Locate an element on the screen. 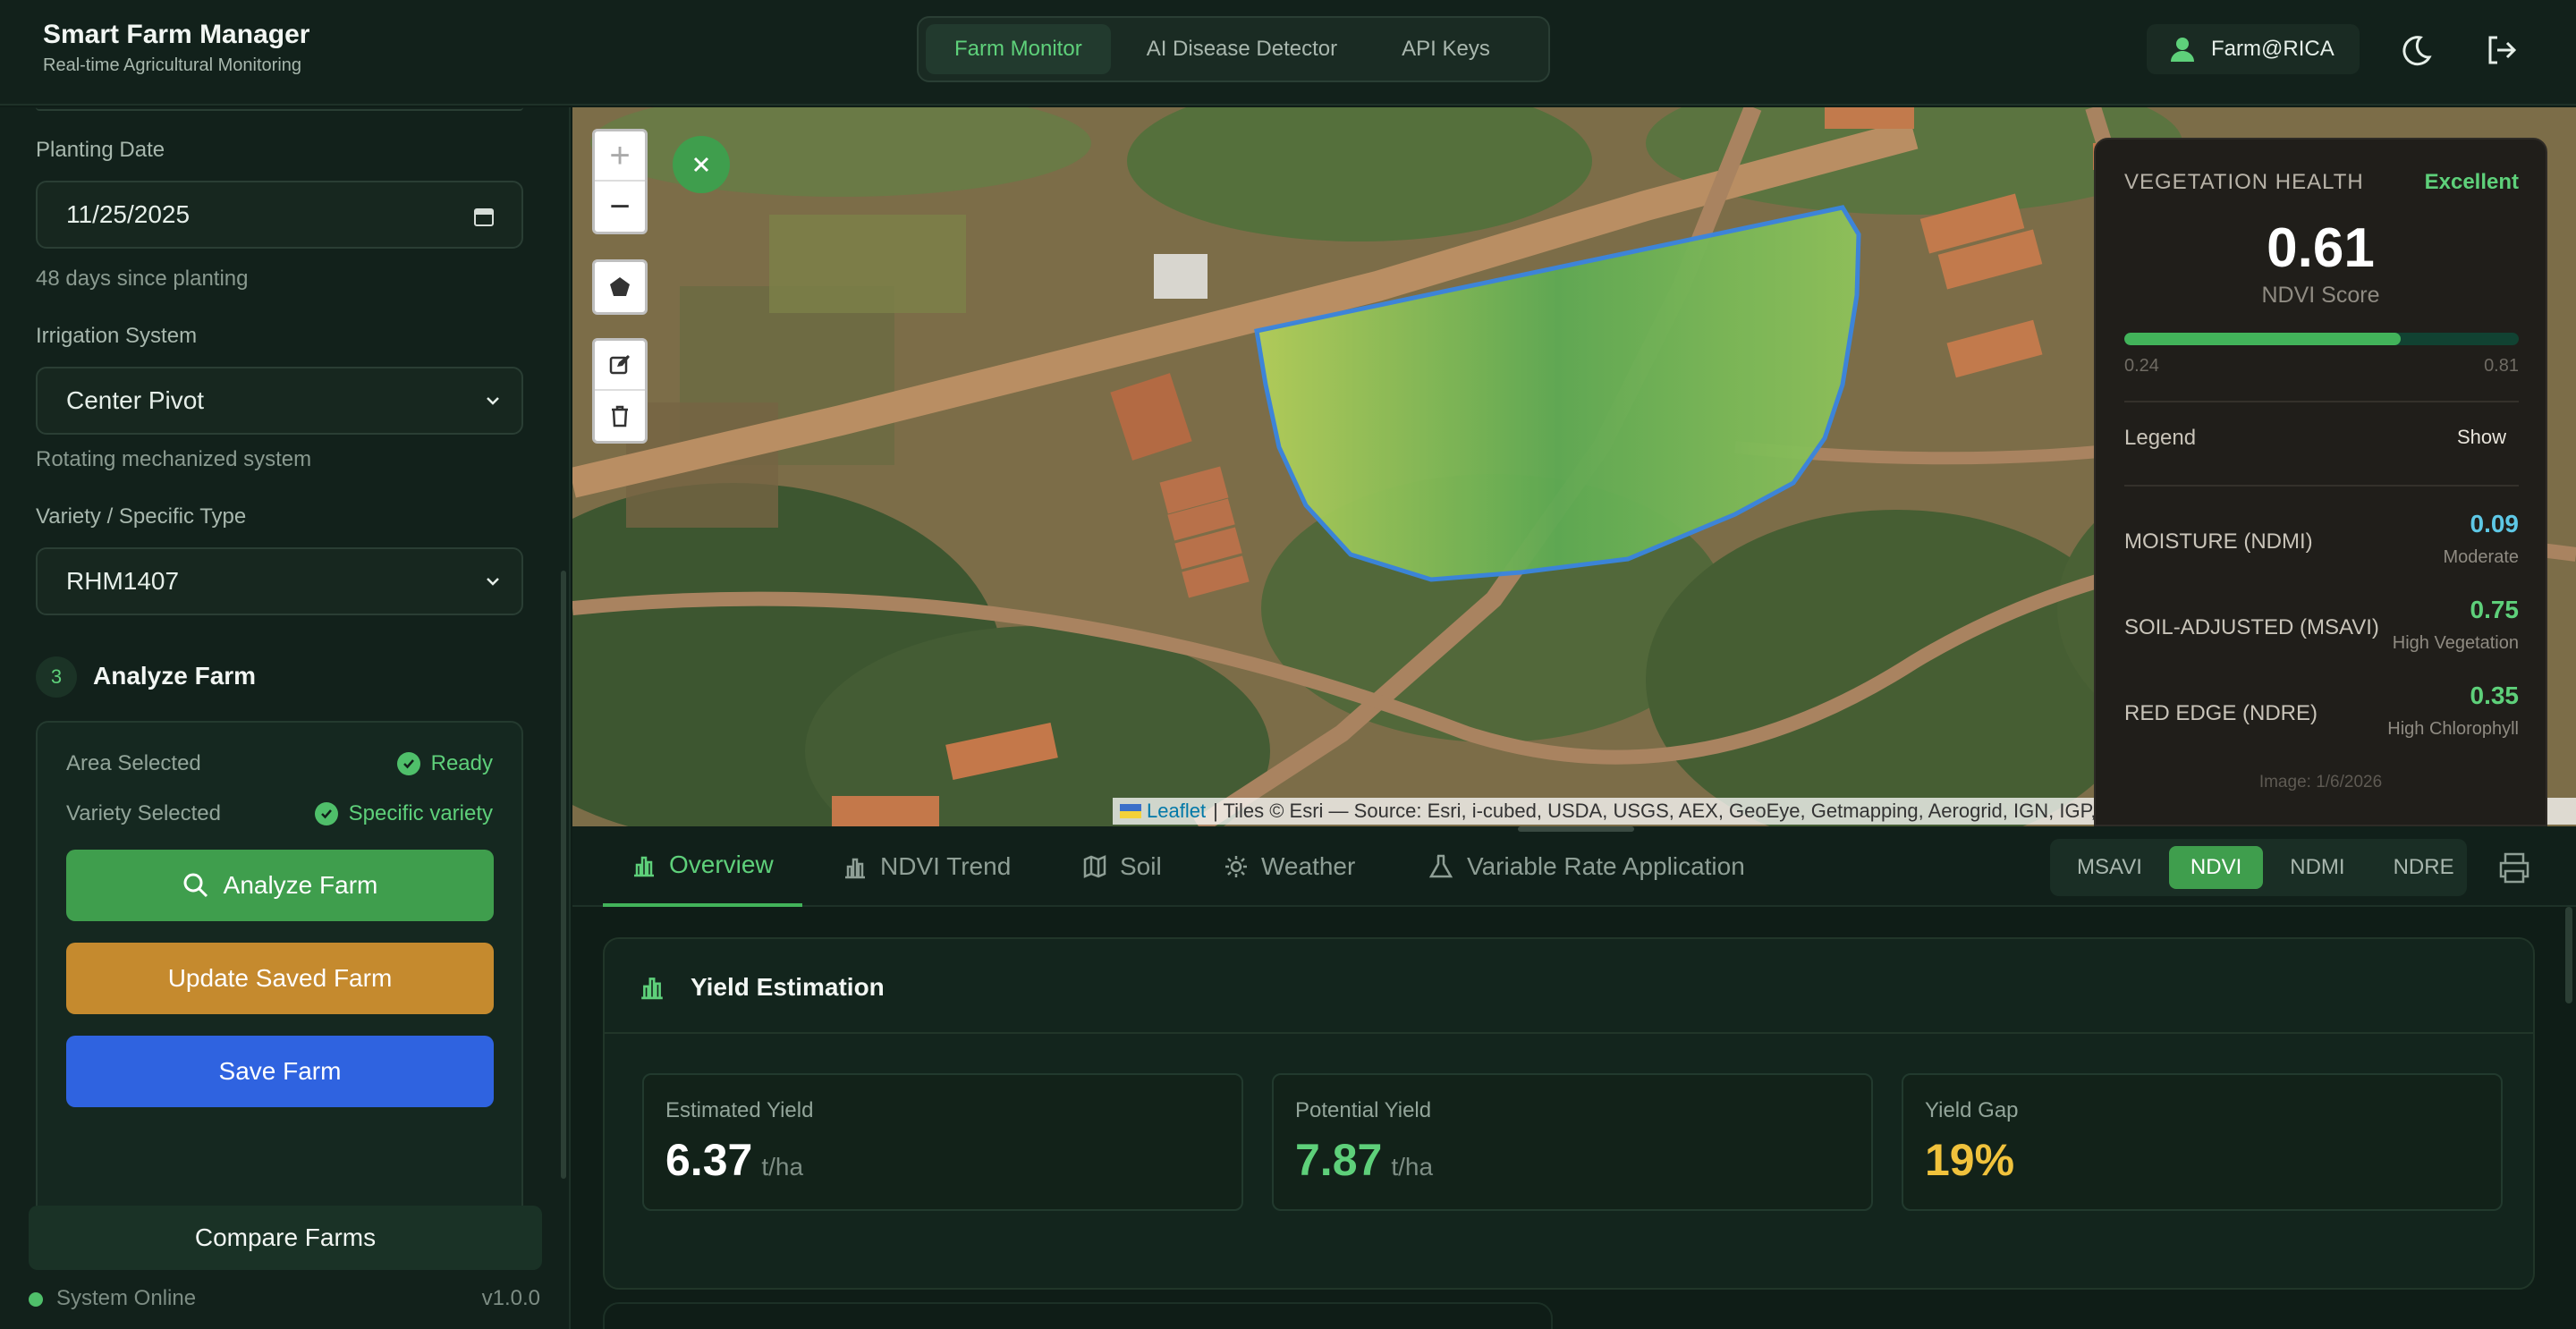 The height and width of the screenshot is (1329, 2576). metric-number: 19% is located at coordinates (1970, 1160).